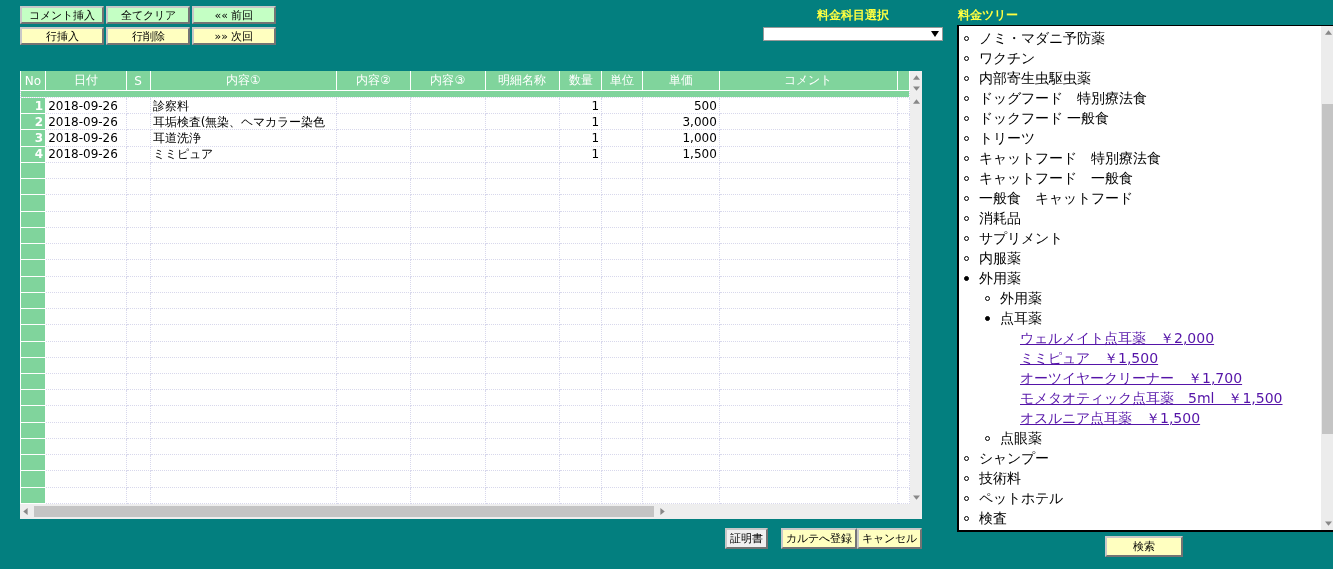 This screenshot has width=1333, height=569. I want to click on table-cell: 1,500, so click(699, 154).